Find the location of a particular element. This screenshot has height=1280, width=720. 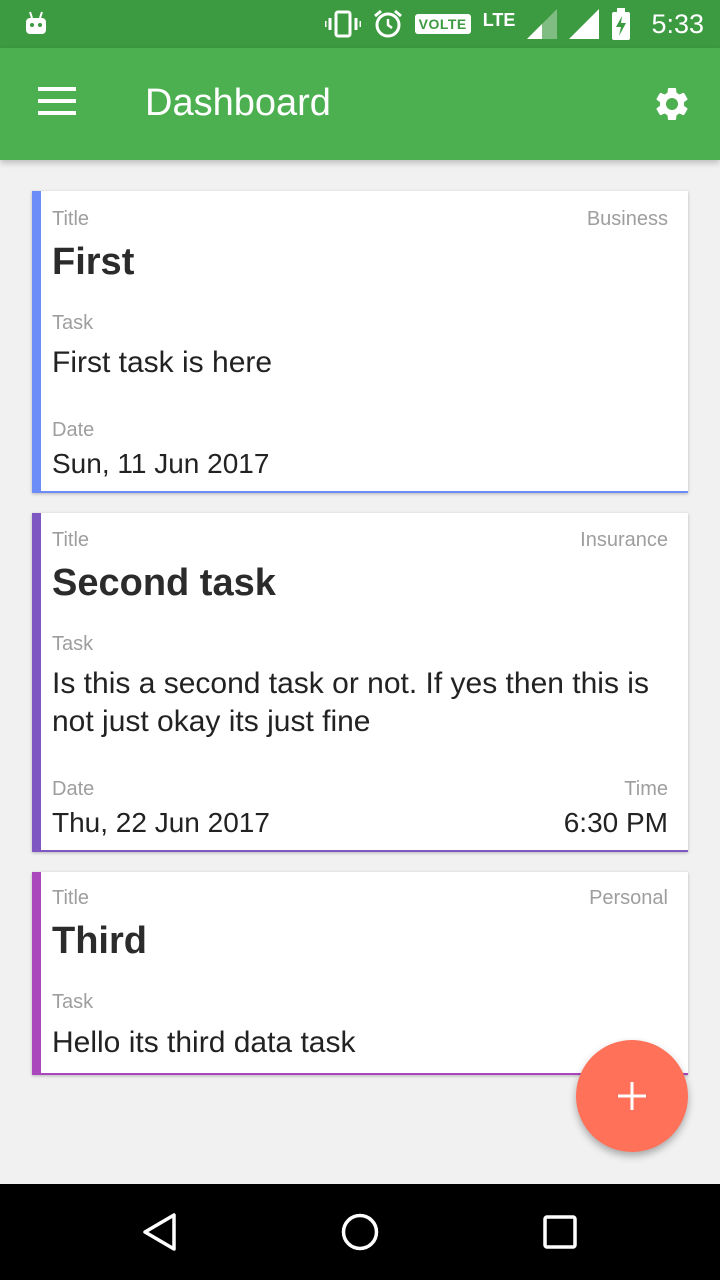

plus-icon is located at coordinates (632, 1096).